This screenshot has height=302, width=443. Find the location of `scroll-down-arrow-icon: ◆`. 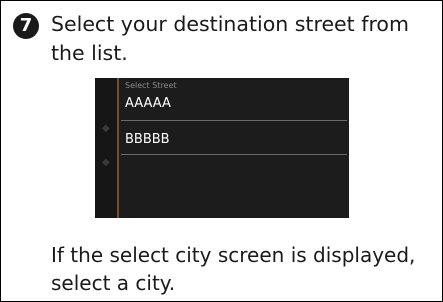

scroll-down-arrow-icon: ◆ is located at coordinates (106, 162).